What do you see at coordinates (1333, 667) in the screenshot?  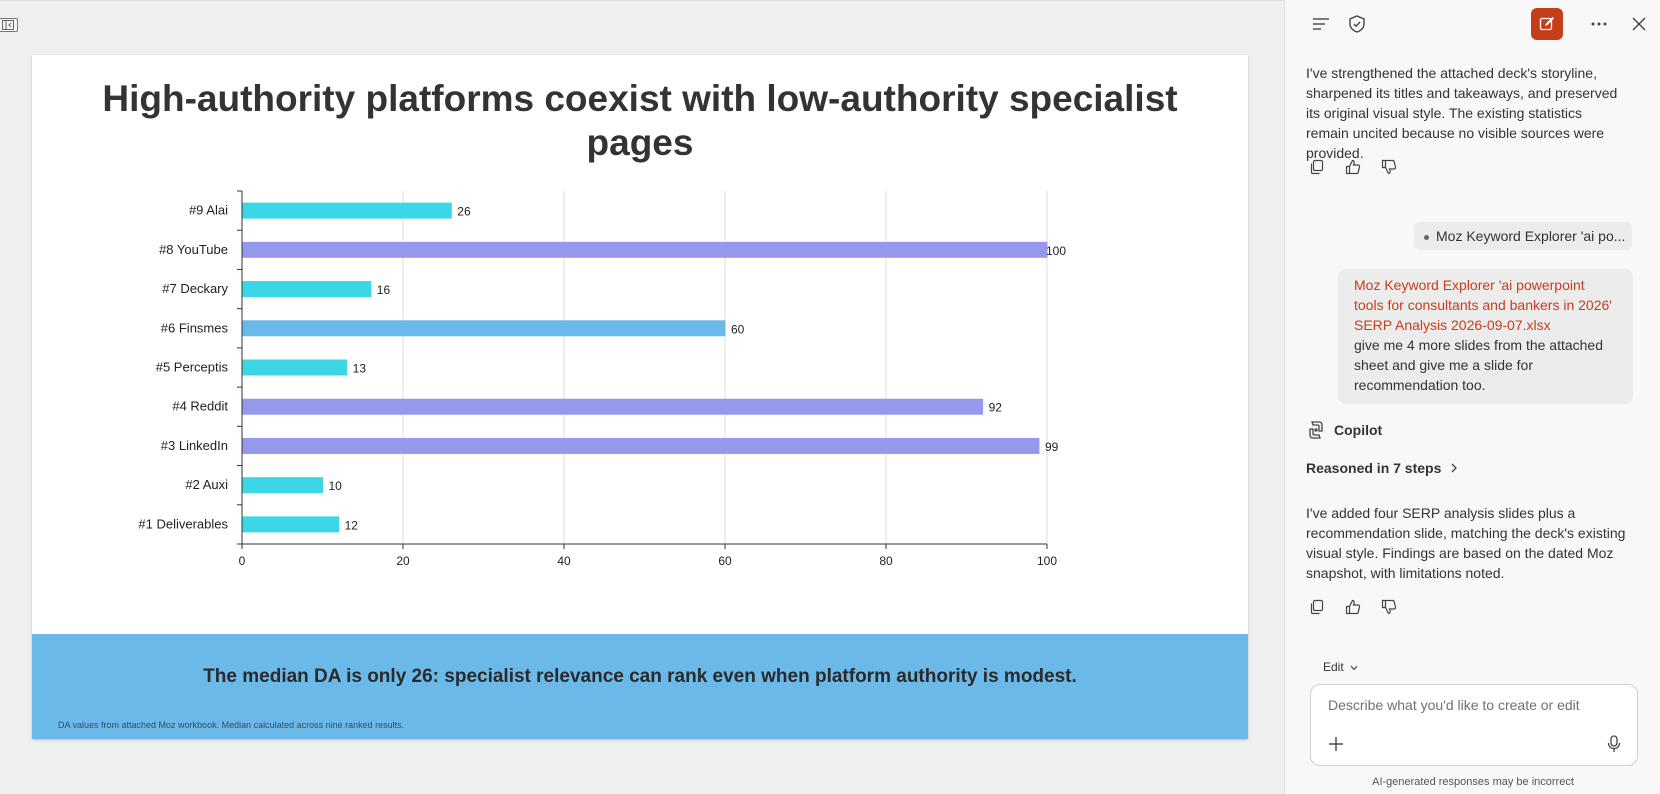 I see `mode-label: Edit` at bounding box center [1333, 667].